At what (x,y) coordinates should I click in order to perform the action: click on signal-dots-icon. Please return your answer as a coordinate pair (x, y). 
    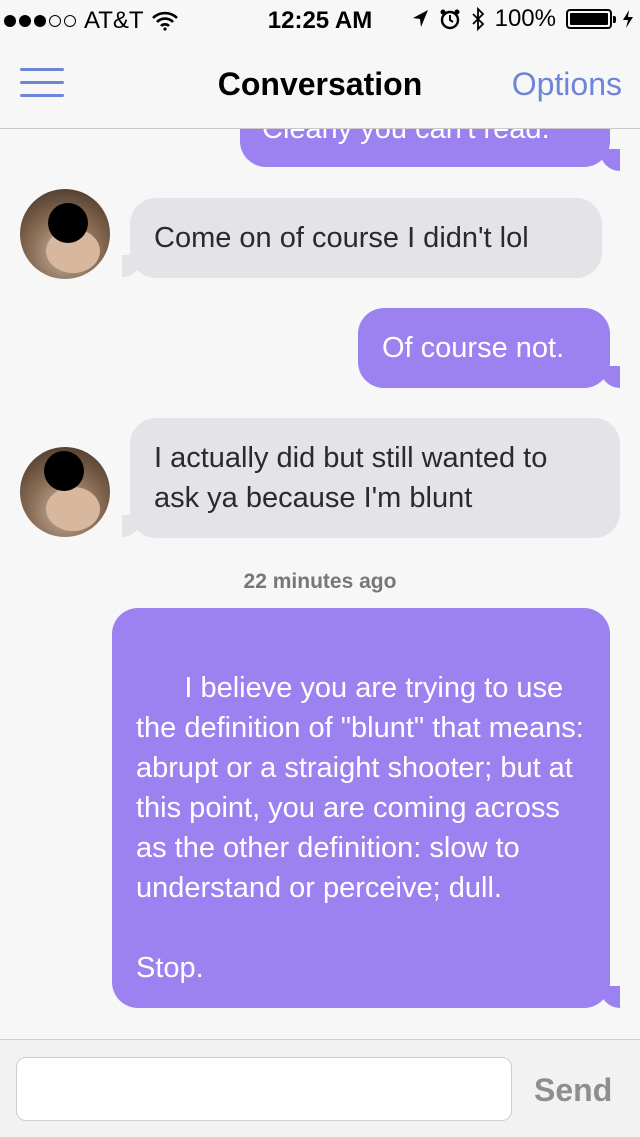
    Looking at the image, I should click on (40, 21).